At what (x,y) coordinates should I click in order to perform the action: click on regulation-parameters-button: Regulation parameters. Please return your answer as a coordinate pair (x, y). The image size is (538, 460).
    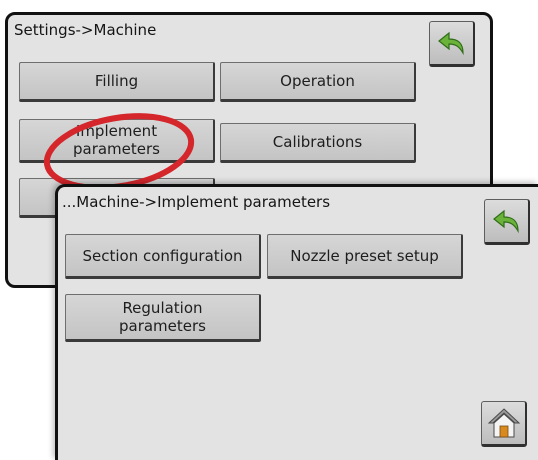
    Looking at the image, I should click on (163, 318).